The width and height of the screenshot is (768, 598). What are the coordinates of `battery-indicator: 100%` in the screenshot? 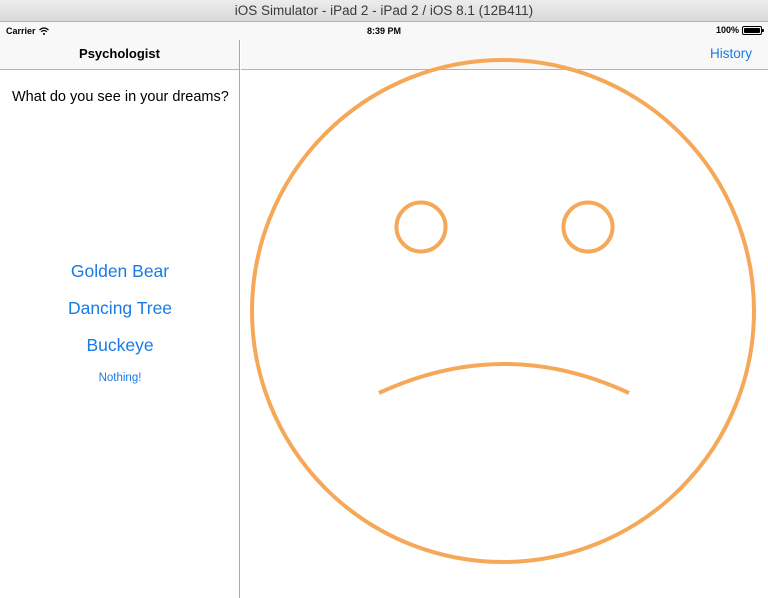 It's located at (739, 30).